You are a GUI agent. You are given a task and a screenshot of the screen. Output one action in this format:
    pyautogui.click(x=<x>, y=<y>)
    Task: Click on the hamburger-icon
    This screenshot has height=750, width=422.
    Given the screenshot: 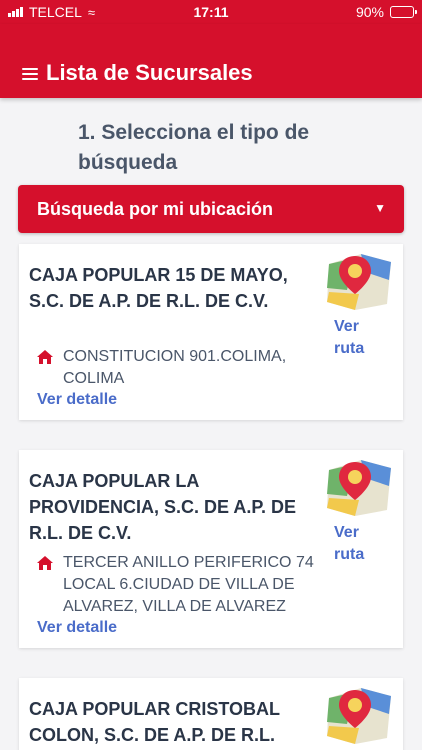 What is the action you would take?
    pyautogui.click(x=30, y=74)
    